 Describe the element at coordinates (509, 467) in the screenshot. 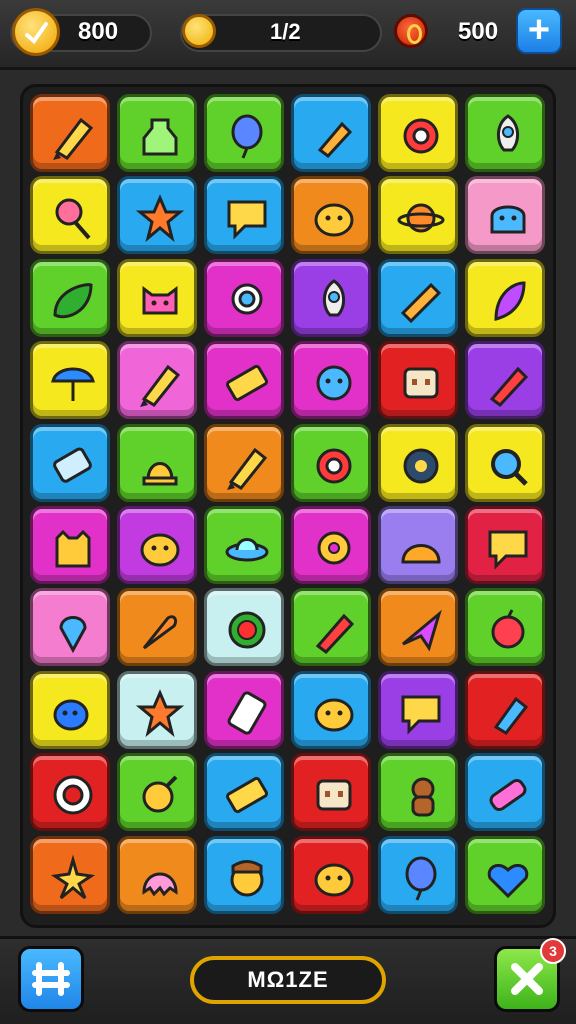

I see `magnifier-icon` at that location.